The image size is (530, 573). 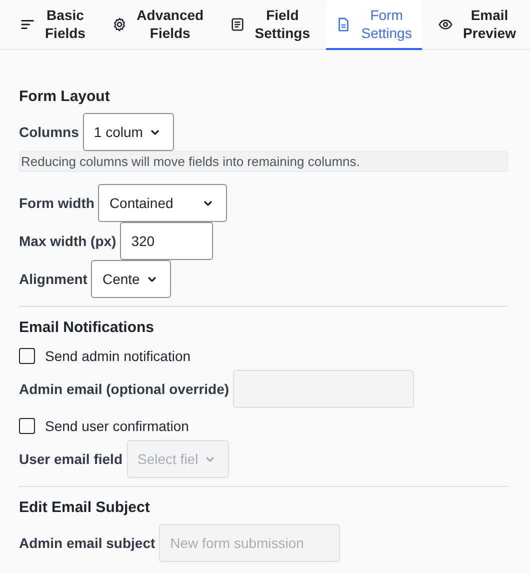 I want to click on eye-icon, so click(x=446, y=24).